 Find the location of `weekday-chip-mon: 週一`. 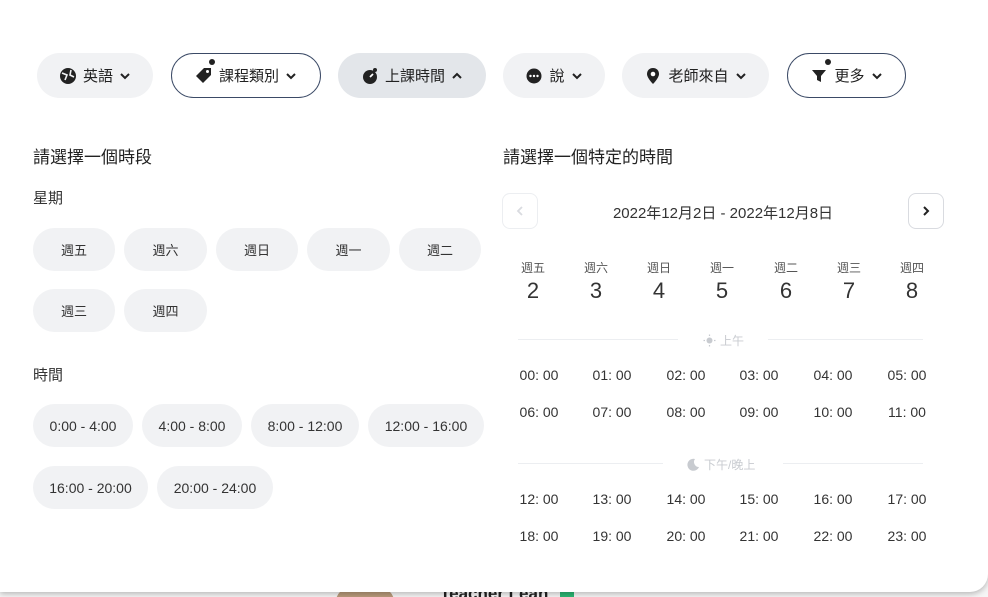

weekday-chip-mon: 週一 is located at coordinates (348, 249).